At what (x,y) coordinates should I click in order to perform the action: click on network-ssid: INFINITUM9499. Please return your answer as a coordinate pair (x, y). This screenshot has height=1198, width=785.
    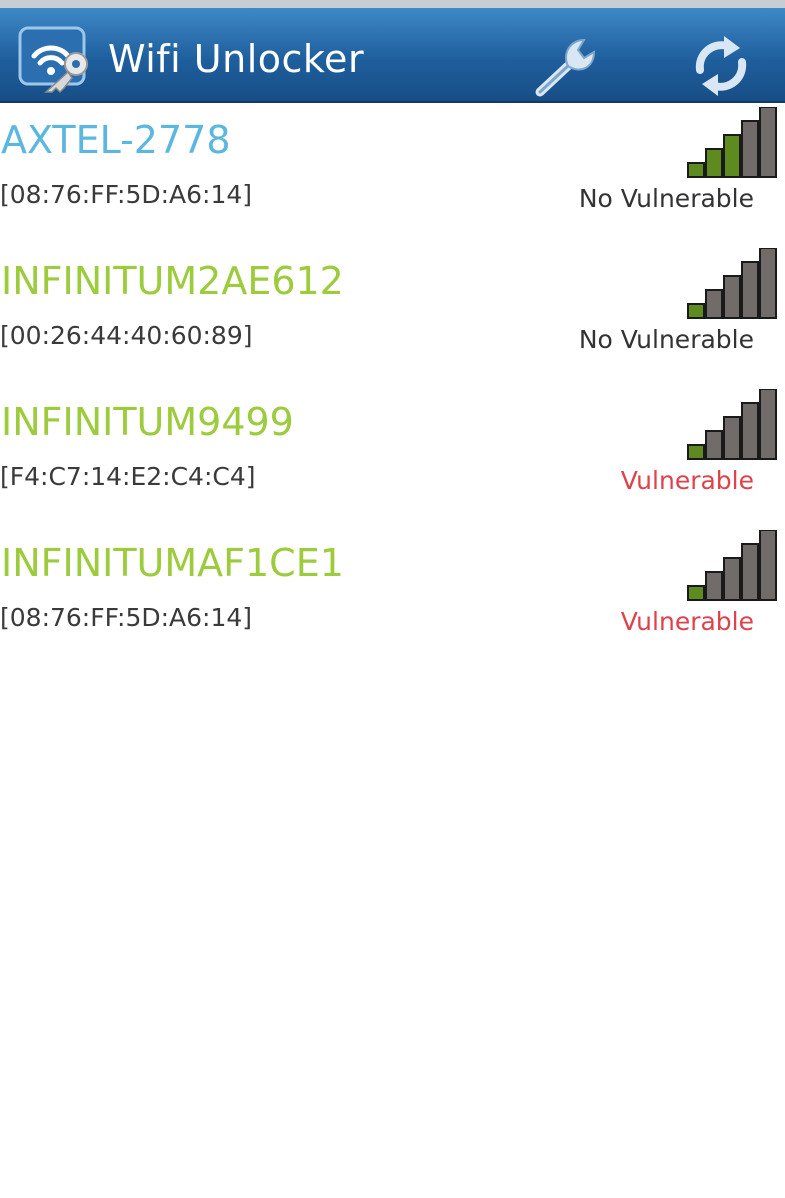
    Looking at the image, I should click on (147, 422).